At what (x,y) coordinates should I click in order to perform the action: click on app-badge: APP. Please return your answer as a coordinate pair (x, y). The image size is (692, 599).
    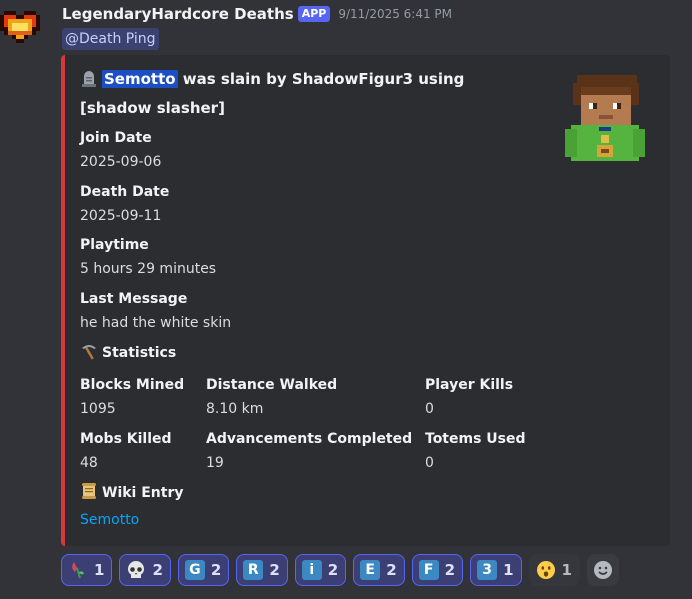
    Looking at the image, I should click on (314, 14).